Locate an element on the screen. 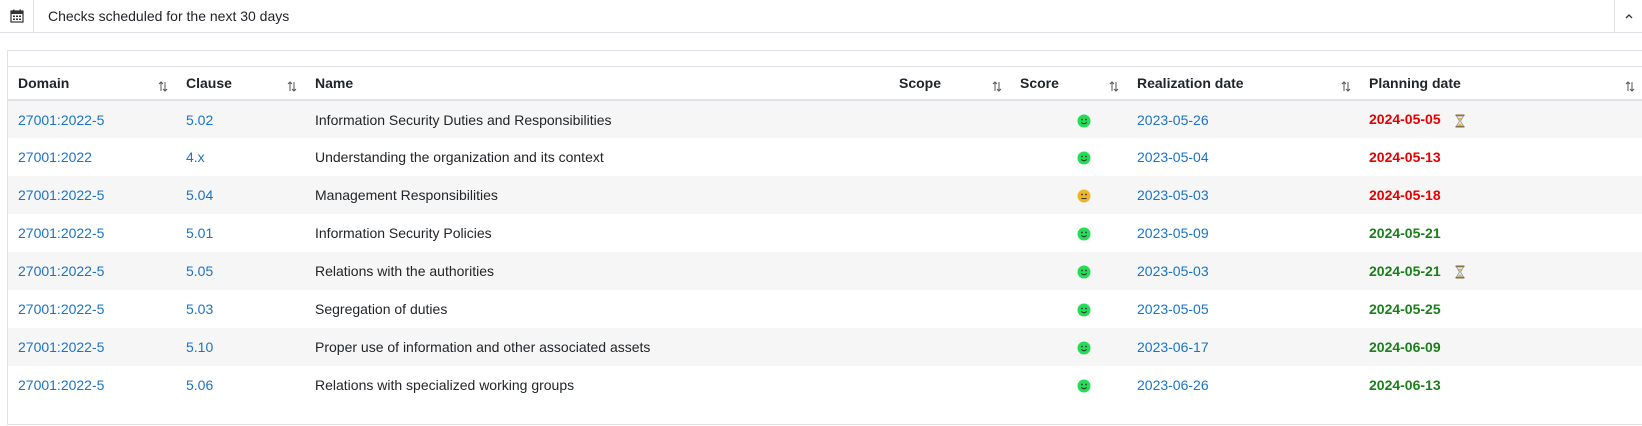 The width and height of the screenshot is (1642, 426). realization-date-link: 2023-05-04 is located at coordinates (1173, 157).